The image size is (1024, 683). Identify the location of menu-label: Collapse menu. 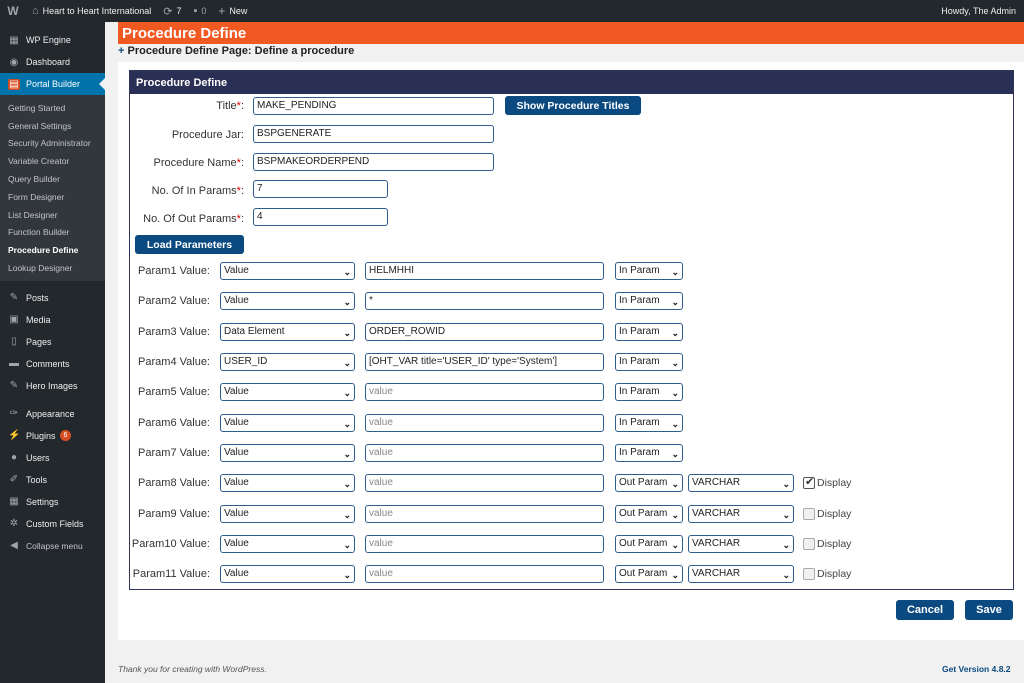
(54, 545).